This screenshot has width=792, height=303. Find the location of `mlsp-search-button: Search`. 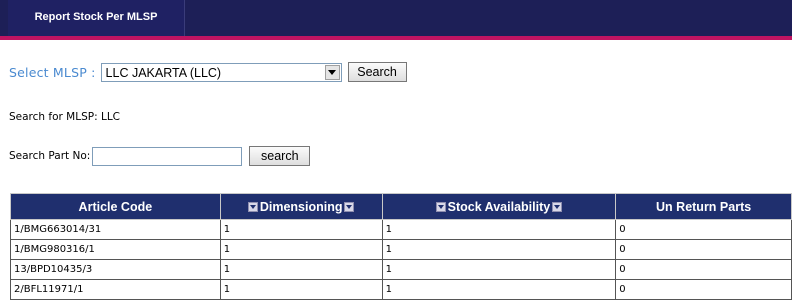

mlsp-search-button: Search is located at coordinates (377, 72).